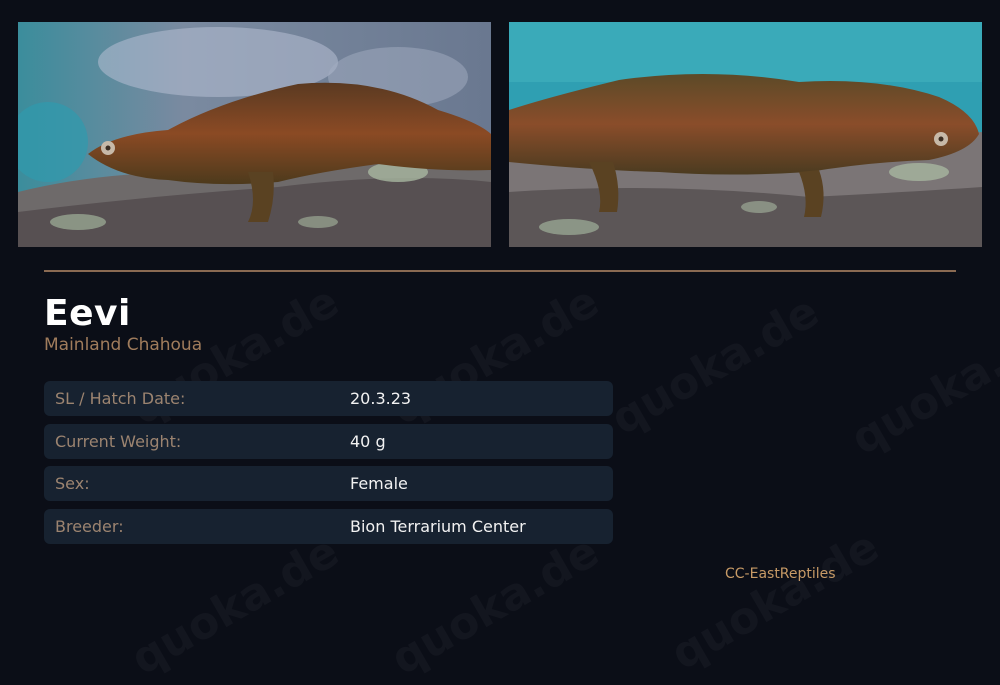 This screenshot has height=685, width=1000. Describe the element at coordinates (328, 483) in the screenshot. I see `detail-row-sex: Sex: Female` at that location.